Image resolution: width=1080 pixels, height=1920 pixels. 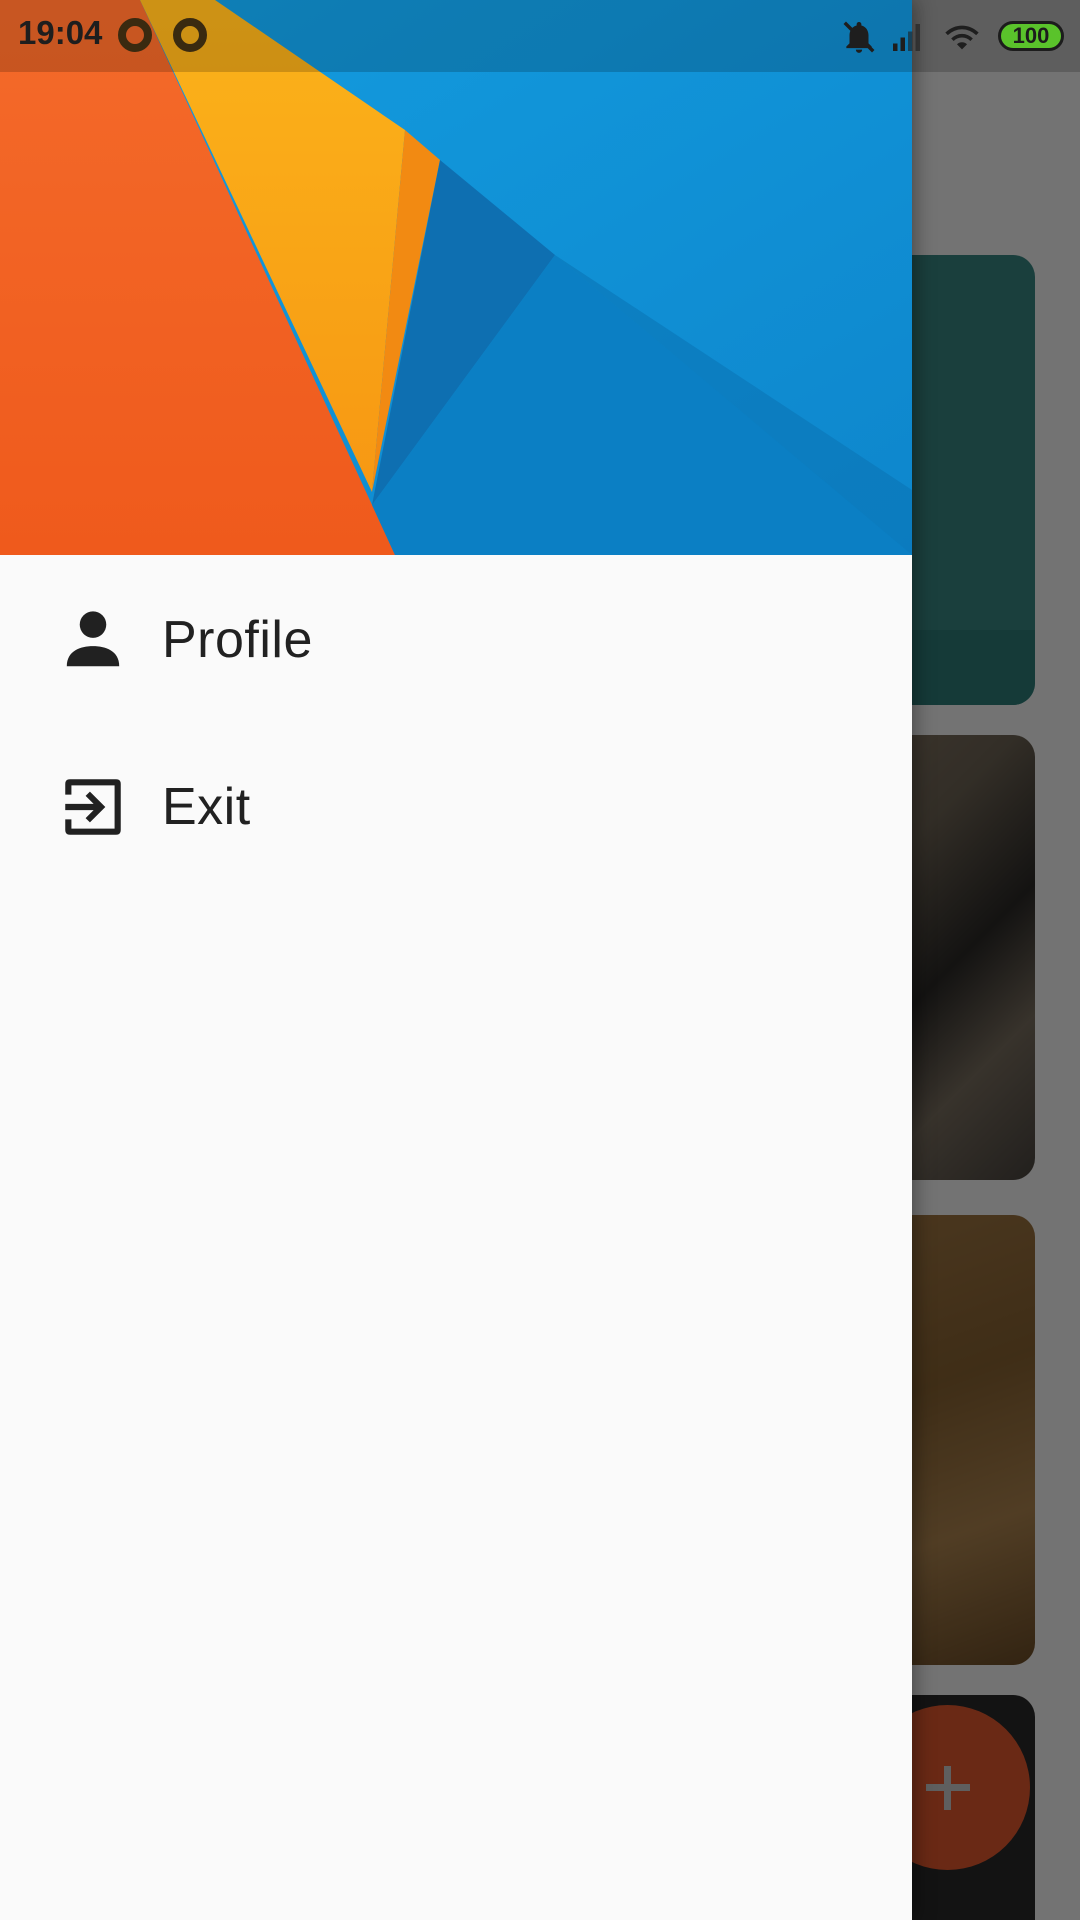 I want to click on drawer-item-exit: Exit, so click(x=456, y=807).